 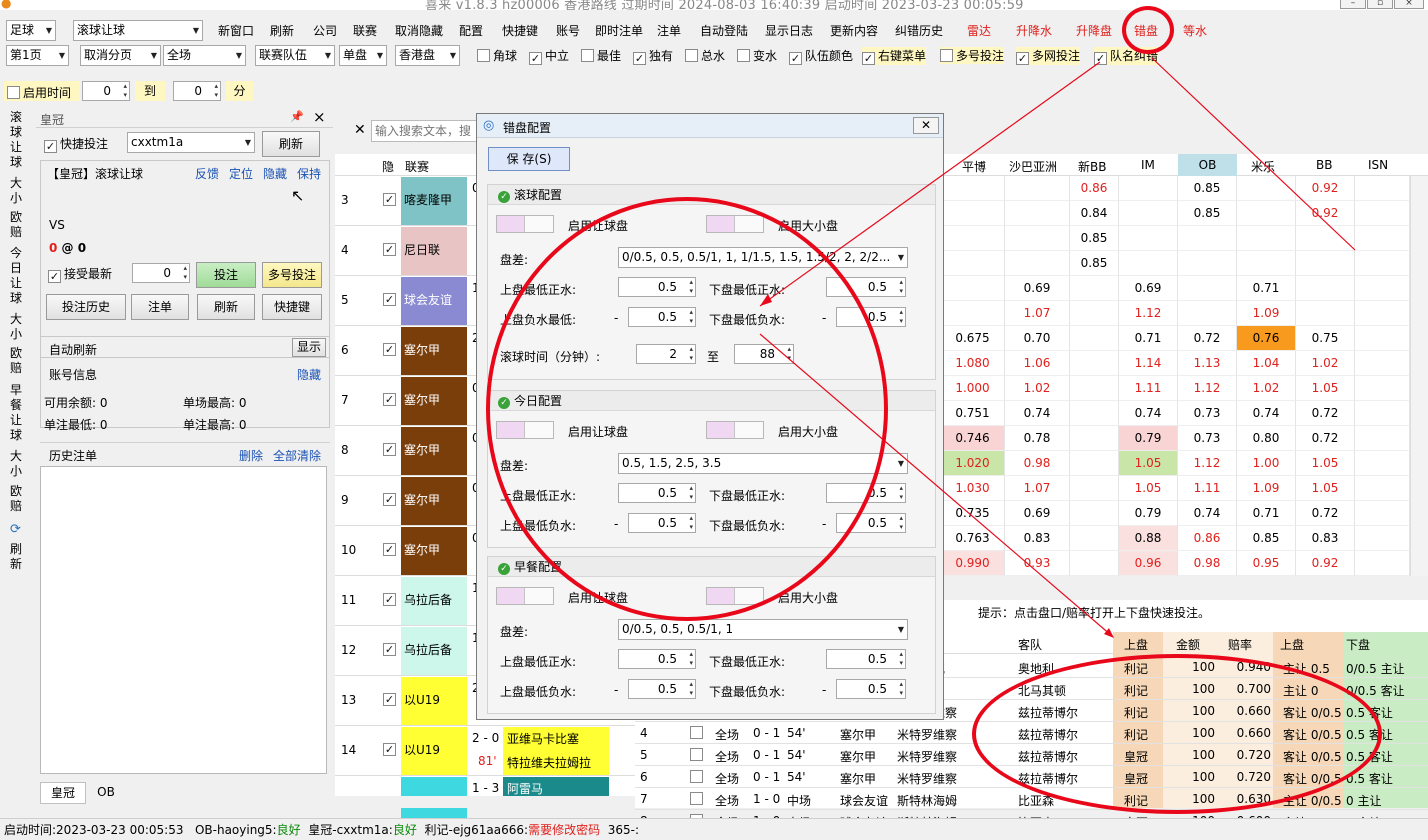 What do you see at coordinates (653, 56) in the screenshot?
I see `filter-checkbox-3: ✓ 独有` at bounding box center [653, 56].